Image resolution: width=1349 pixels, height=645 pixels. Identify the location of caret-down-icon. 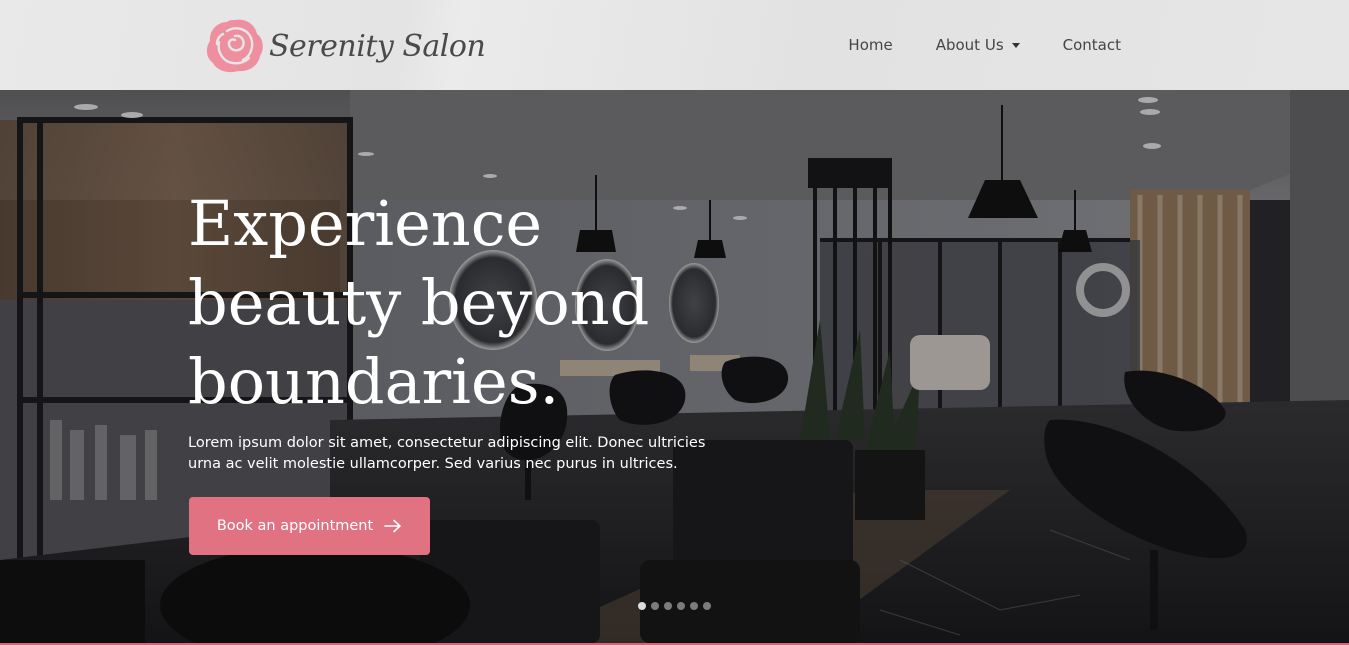
(1015, 45).